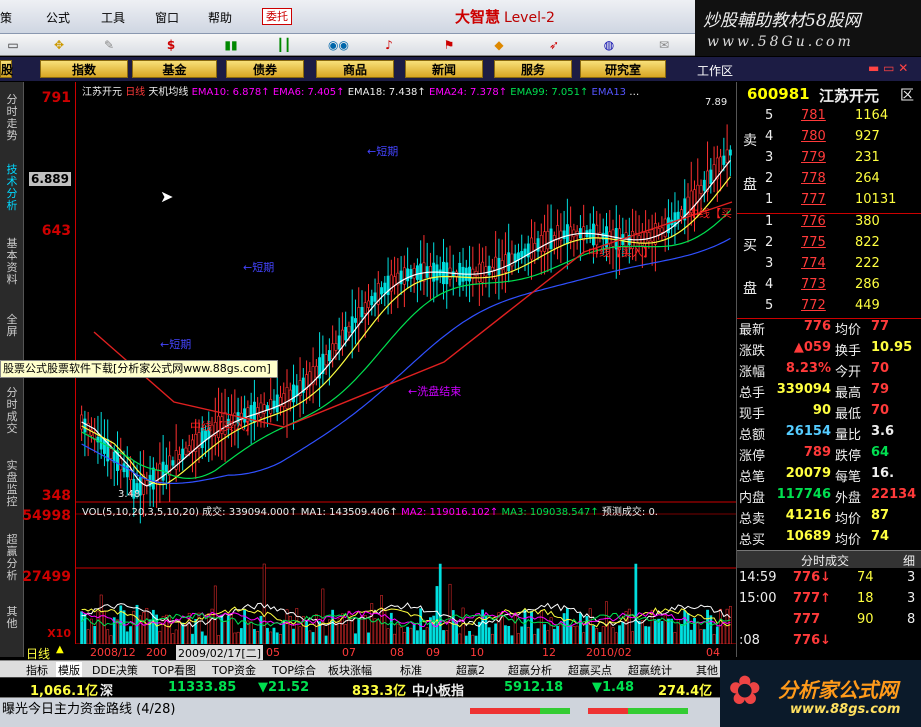 The image size is (921, 727). What do you see at coordinates (848, 351) in the screenshot?
I see `stat-label-2: 换手` at bounding box center [848, 351].